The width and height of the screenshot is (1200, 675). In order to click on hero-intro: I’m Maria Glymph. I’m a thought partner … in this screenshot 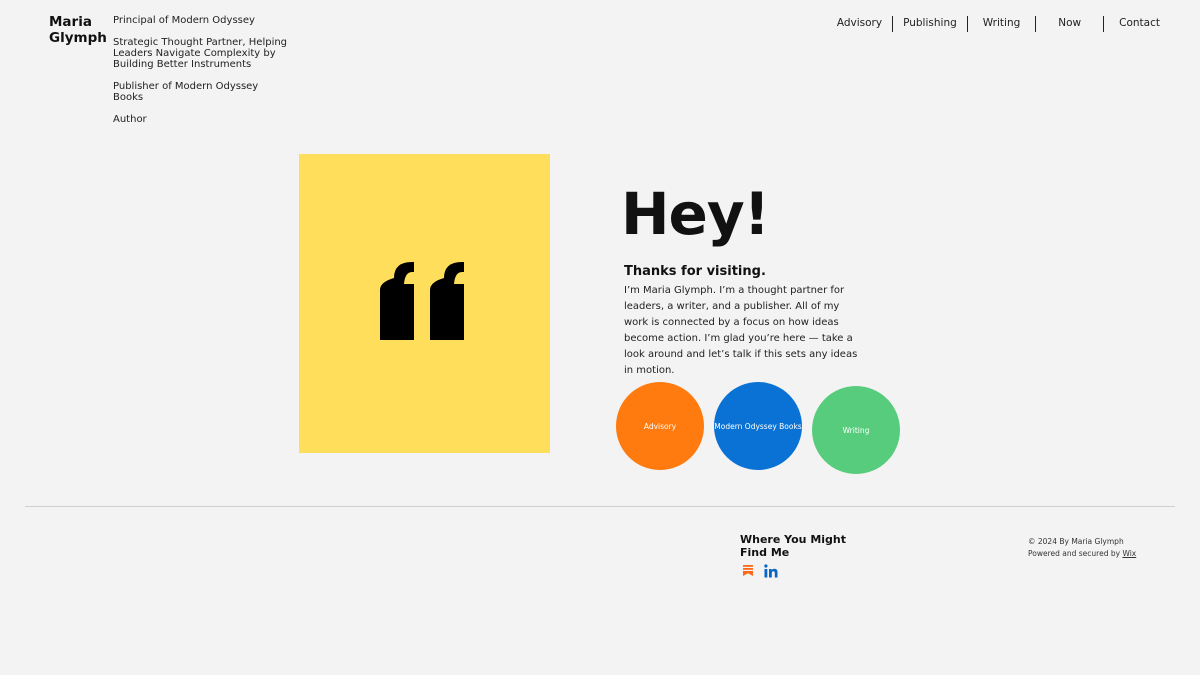, I will do `click(741, 330)`.